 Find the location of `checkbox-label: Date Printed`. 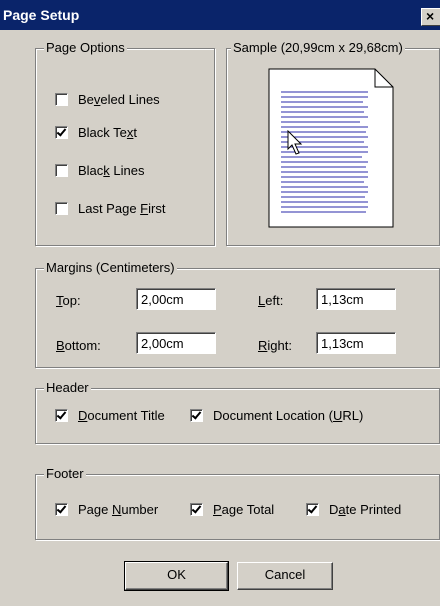

checkbox-label: Date Printed is located at coordinates (365, 509).